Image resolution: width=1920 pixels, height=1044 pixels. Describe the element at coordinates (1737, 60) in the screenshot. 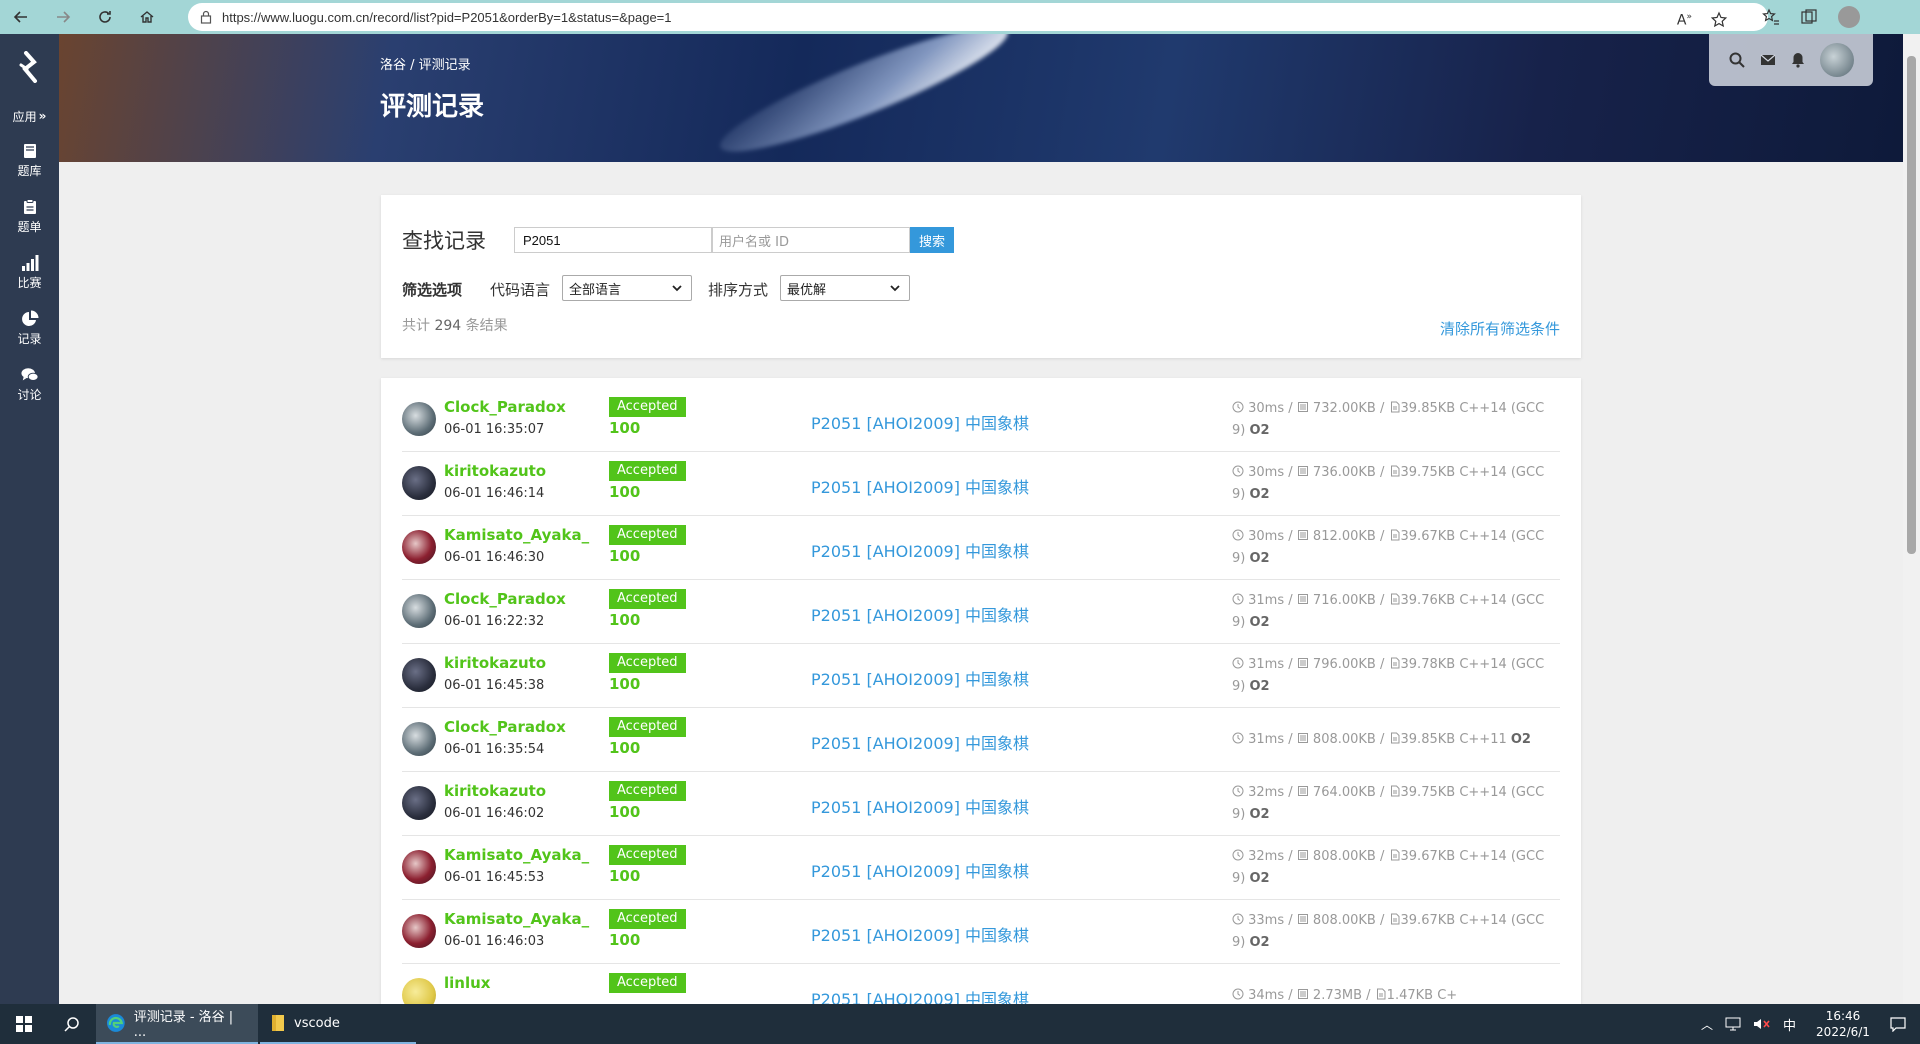

I see `search-icon` at that location.